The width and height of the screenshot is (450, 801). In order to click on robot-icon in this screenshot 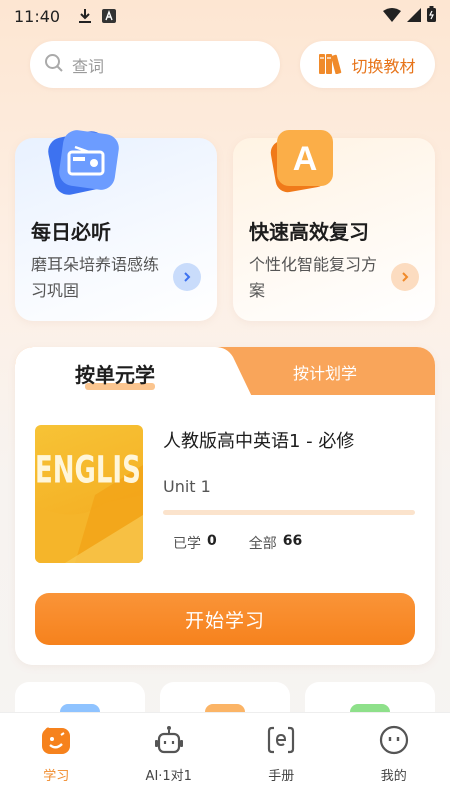, I will do `click(169, 740)`.